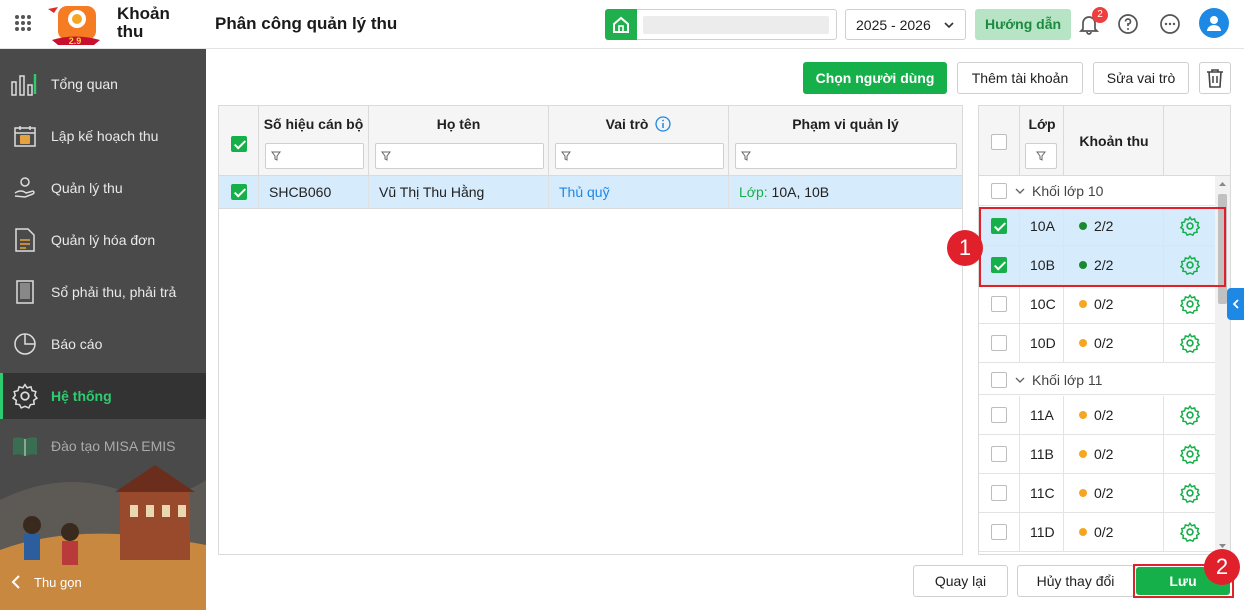 The width and height of the screenshot is (1244, 610). Describe the element at coordinates (639, 192) in the screenshot. I see `role-cell: Thủ quỹ` at that location.